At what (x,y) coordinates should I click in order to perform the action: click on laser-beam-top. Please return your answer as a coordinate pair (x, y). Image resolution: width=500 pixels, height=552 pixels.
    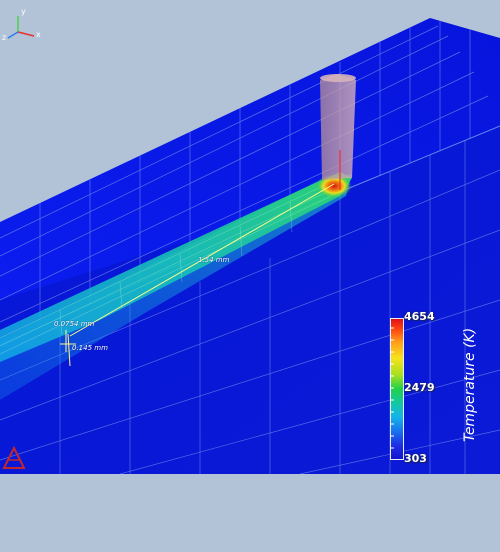
    Looking at the image, I should click on (338, 78).